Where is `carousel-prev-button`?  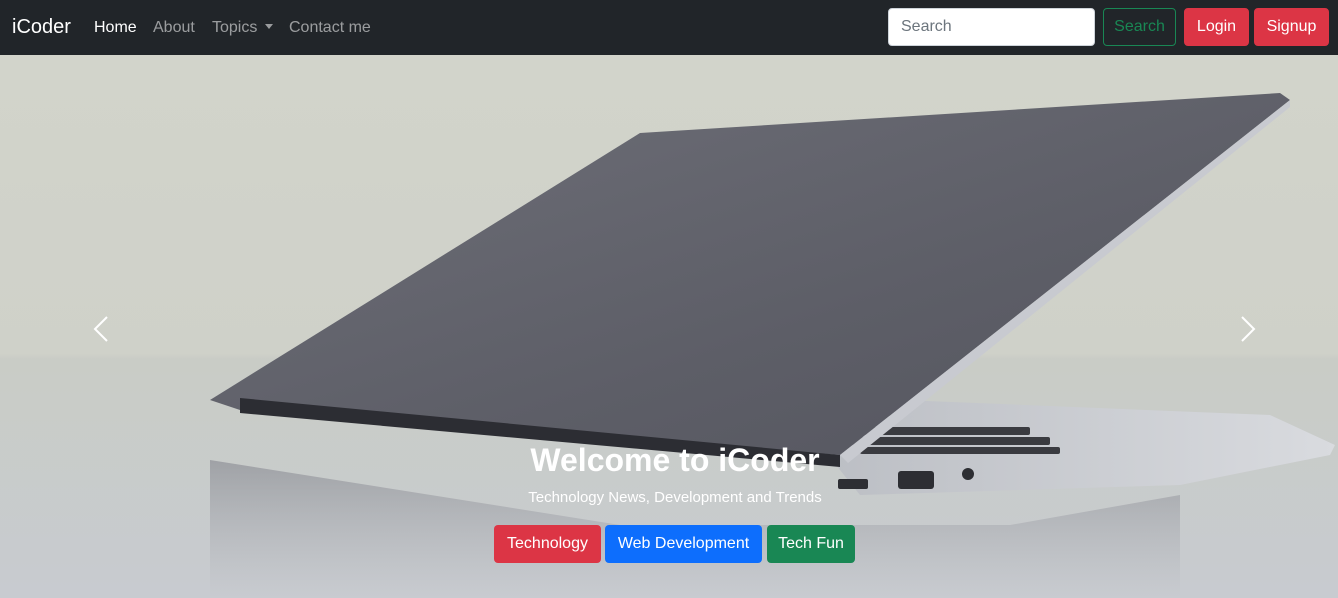 carousel-prev-button is located at coordinates (101, 329).